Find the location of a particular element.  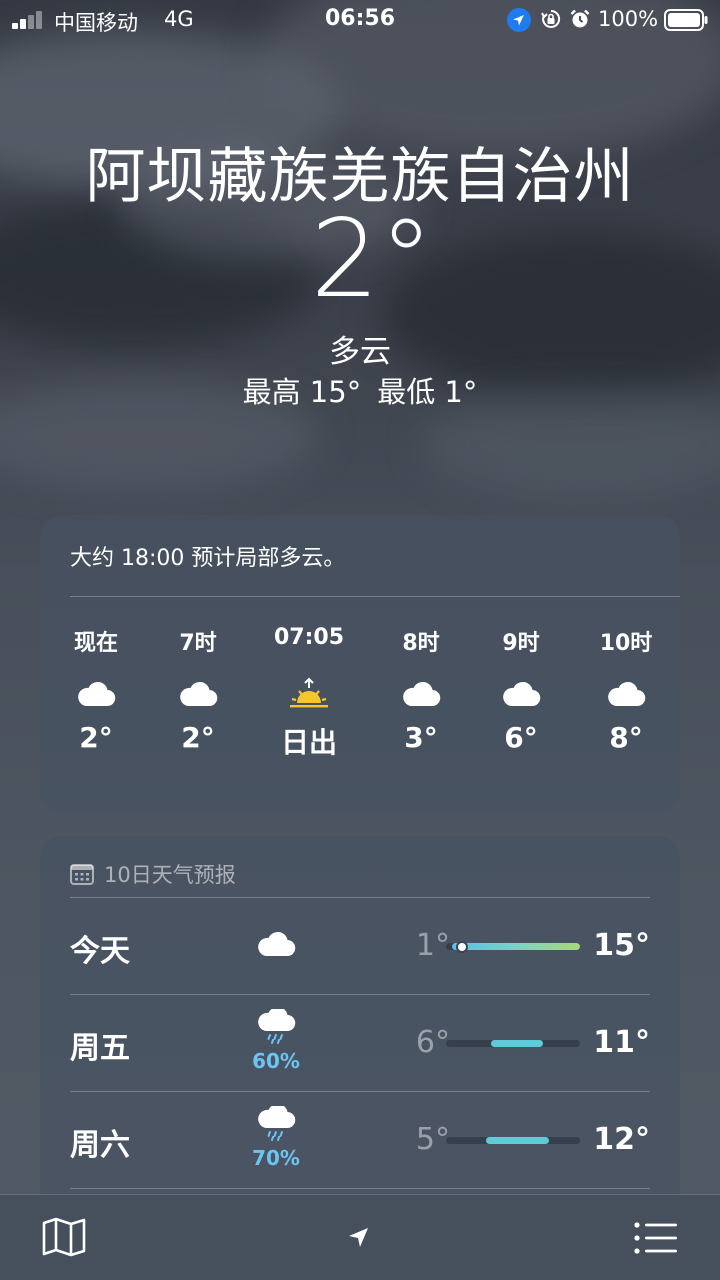

hourly-item: 现在 2° is located at coordinates (96, 689).